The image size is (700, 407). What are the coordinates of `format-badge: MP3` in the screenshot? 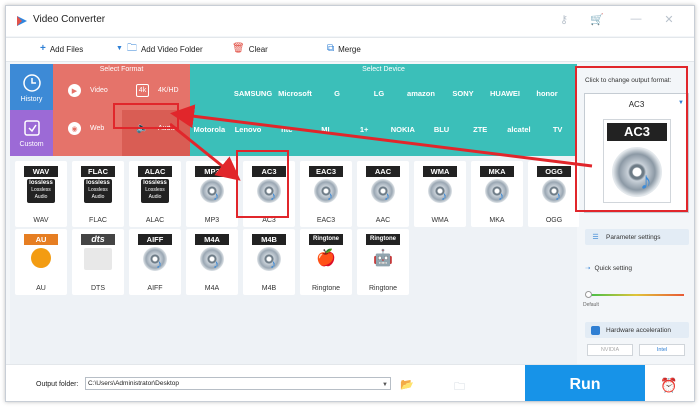 It's located at (212, 171).